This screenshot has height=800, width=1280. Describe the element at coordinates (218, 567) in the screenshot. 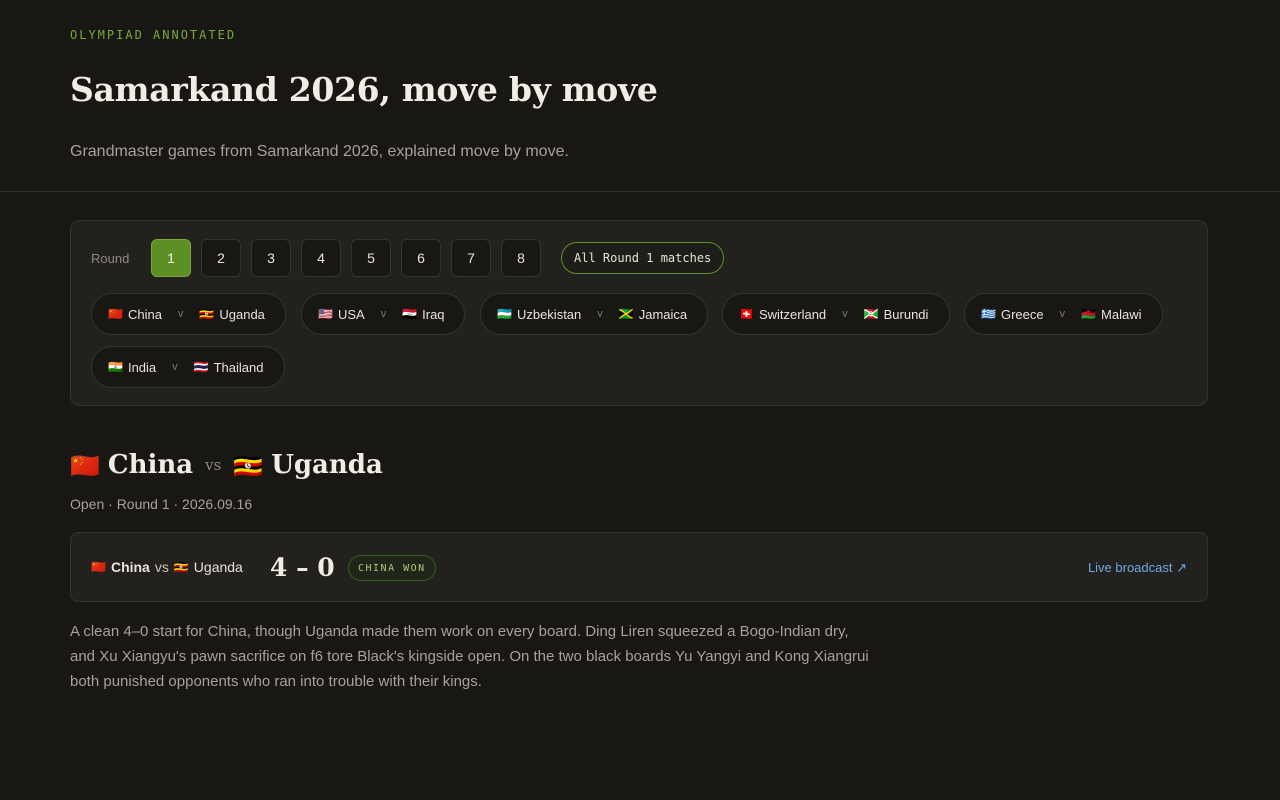

I see `result-away-team: Uganda` at that location.